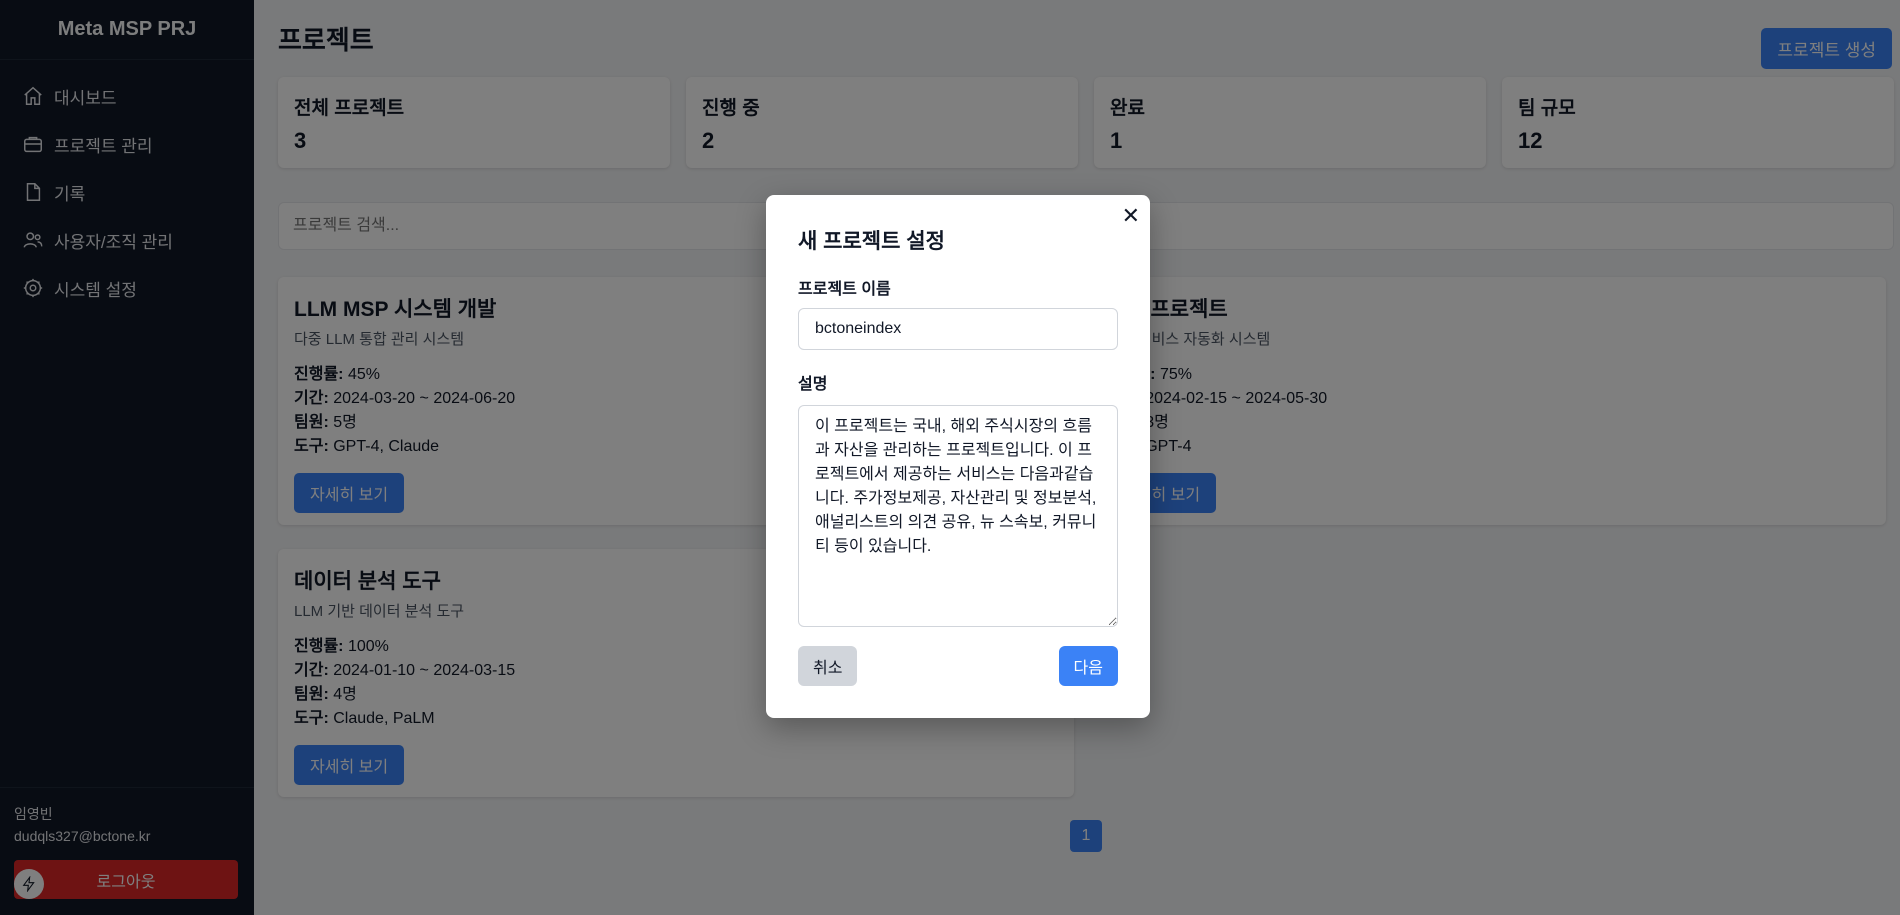 This screenshot has width=1900, height=915. What do you see at coordinates (1131, 216) in the screenshot?
I see `close-icon: ✕` at bounding box center [1131, 216].